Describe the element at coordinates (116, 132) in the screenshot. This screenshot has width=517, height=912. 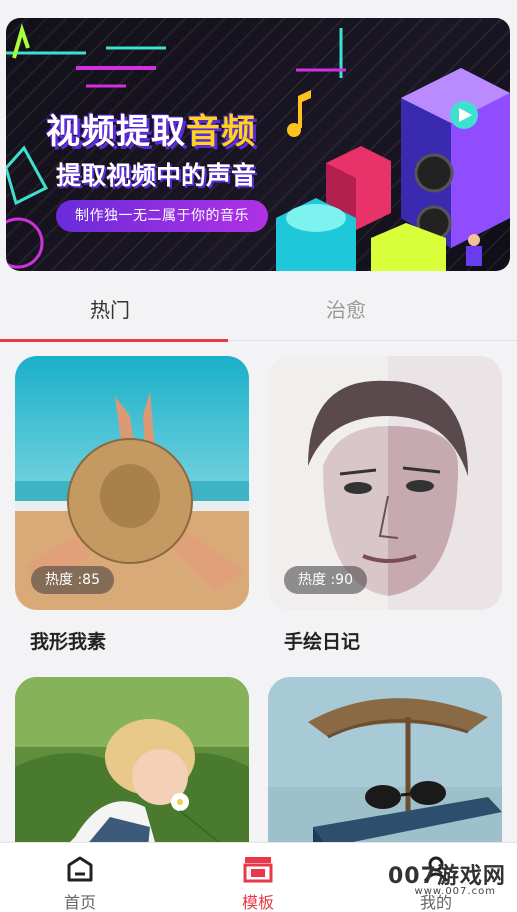
I see `banner-title-main: 视频提取` at that location.